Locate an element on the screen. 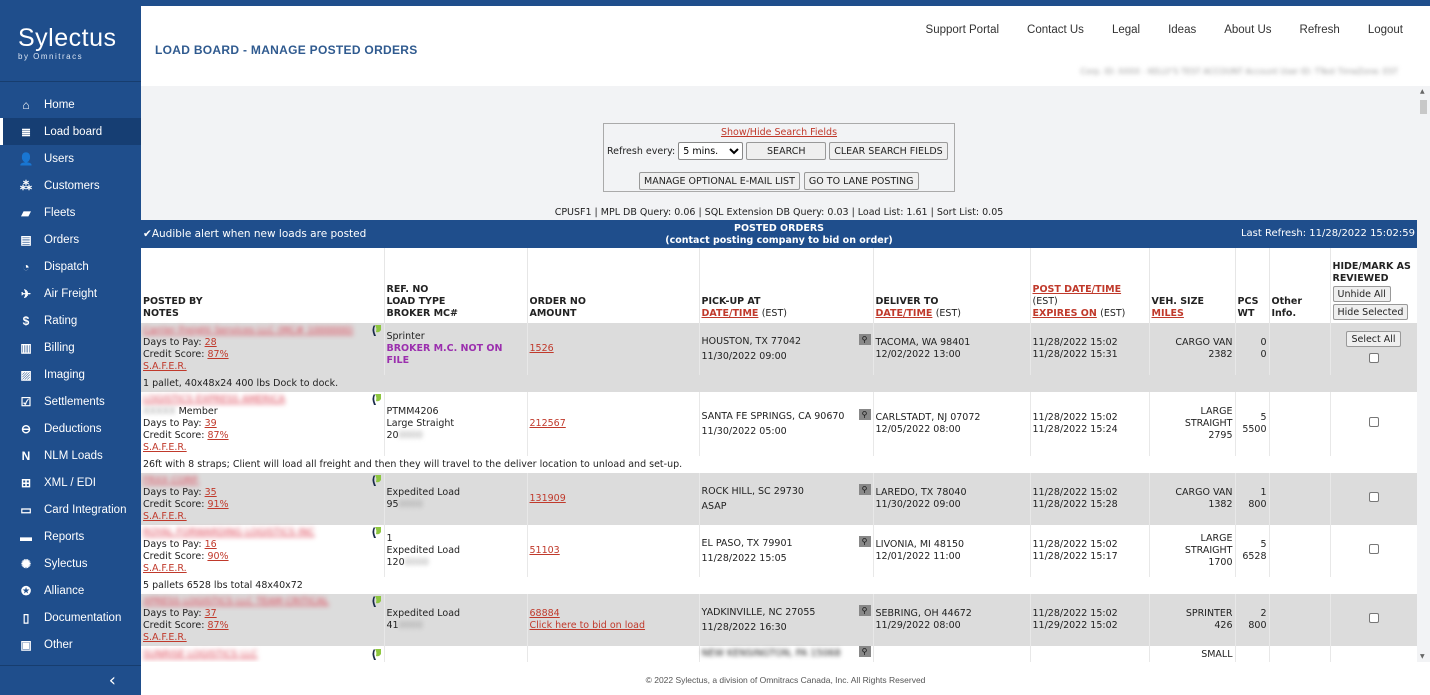  order-no-link: 131909 is located at coordinates (613, 499).